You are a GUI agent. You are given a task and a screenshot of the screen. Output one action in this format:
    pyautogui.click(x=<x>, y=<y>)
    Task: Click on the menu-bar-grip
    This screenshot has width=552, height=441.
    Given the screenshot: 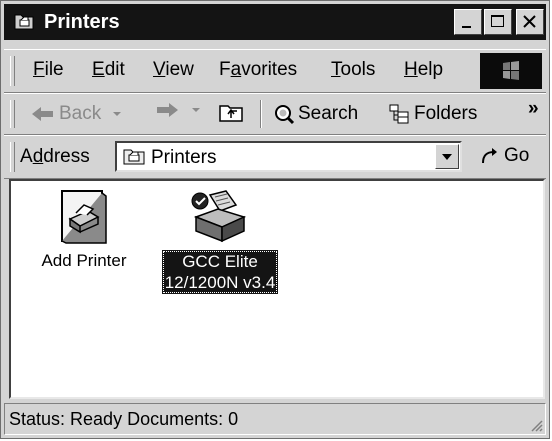 What is the action you would take?
    pyautogui.click(x=12, y=71)
    